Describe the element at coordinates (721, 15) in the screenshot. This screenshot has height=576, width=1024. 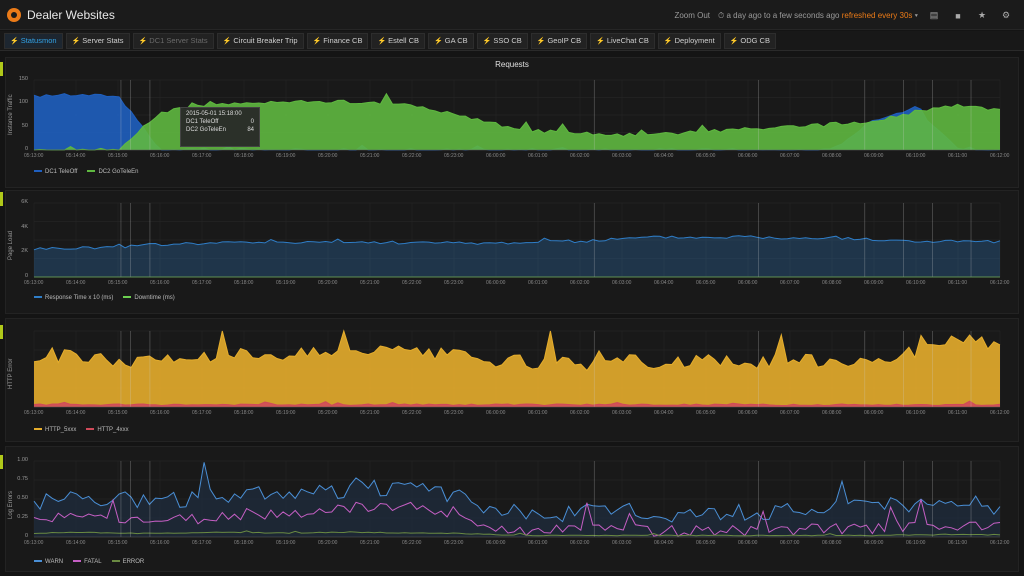
I see `clock-icon: ⏱` at that location.